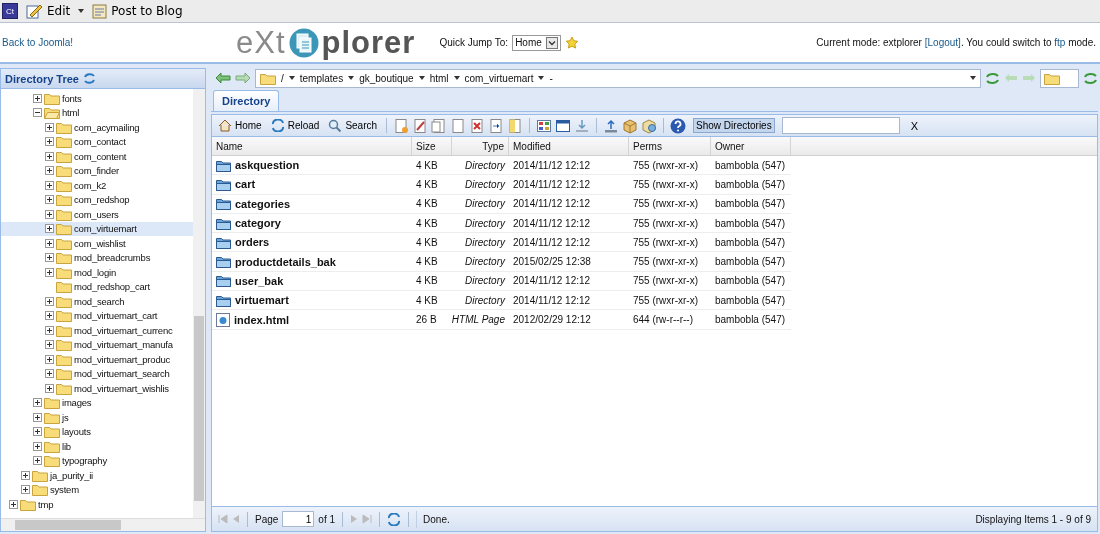 This screenshot has width=1100, height=534. Describe the element at coordinates (439, 78) in the screenshot. I see `path-crumb: html` at that location.